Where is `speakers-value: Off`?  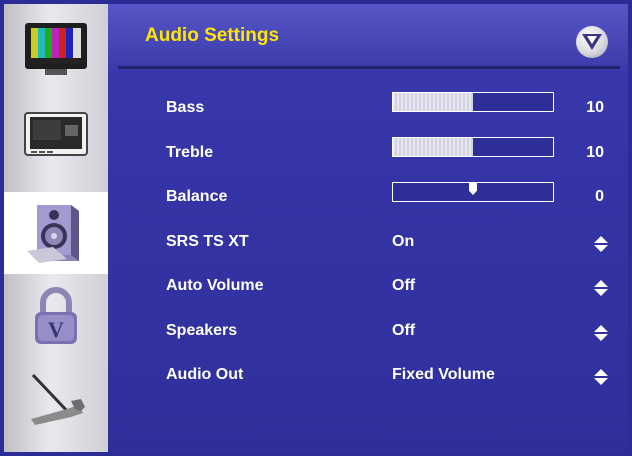
speakers-value: Off is located at coordinates (403, 331).